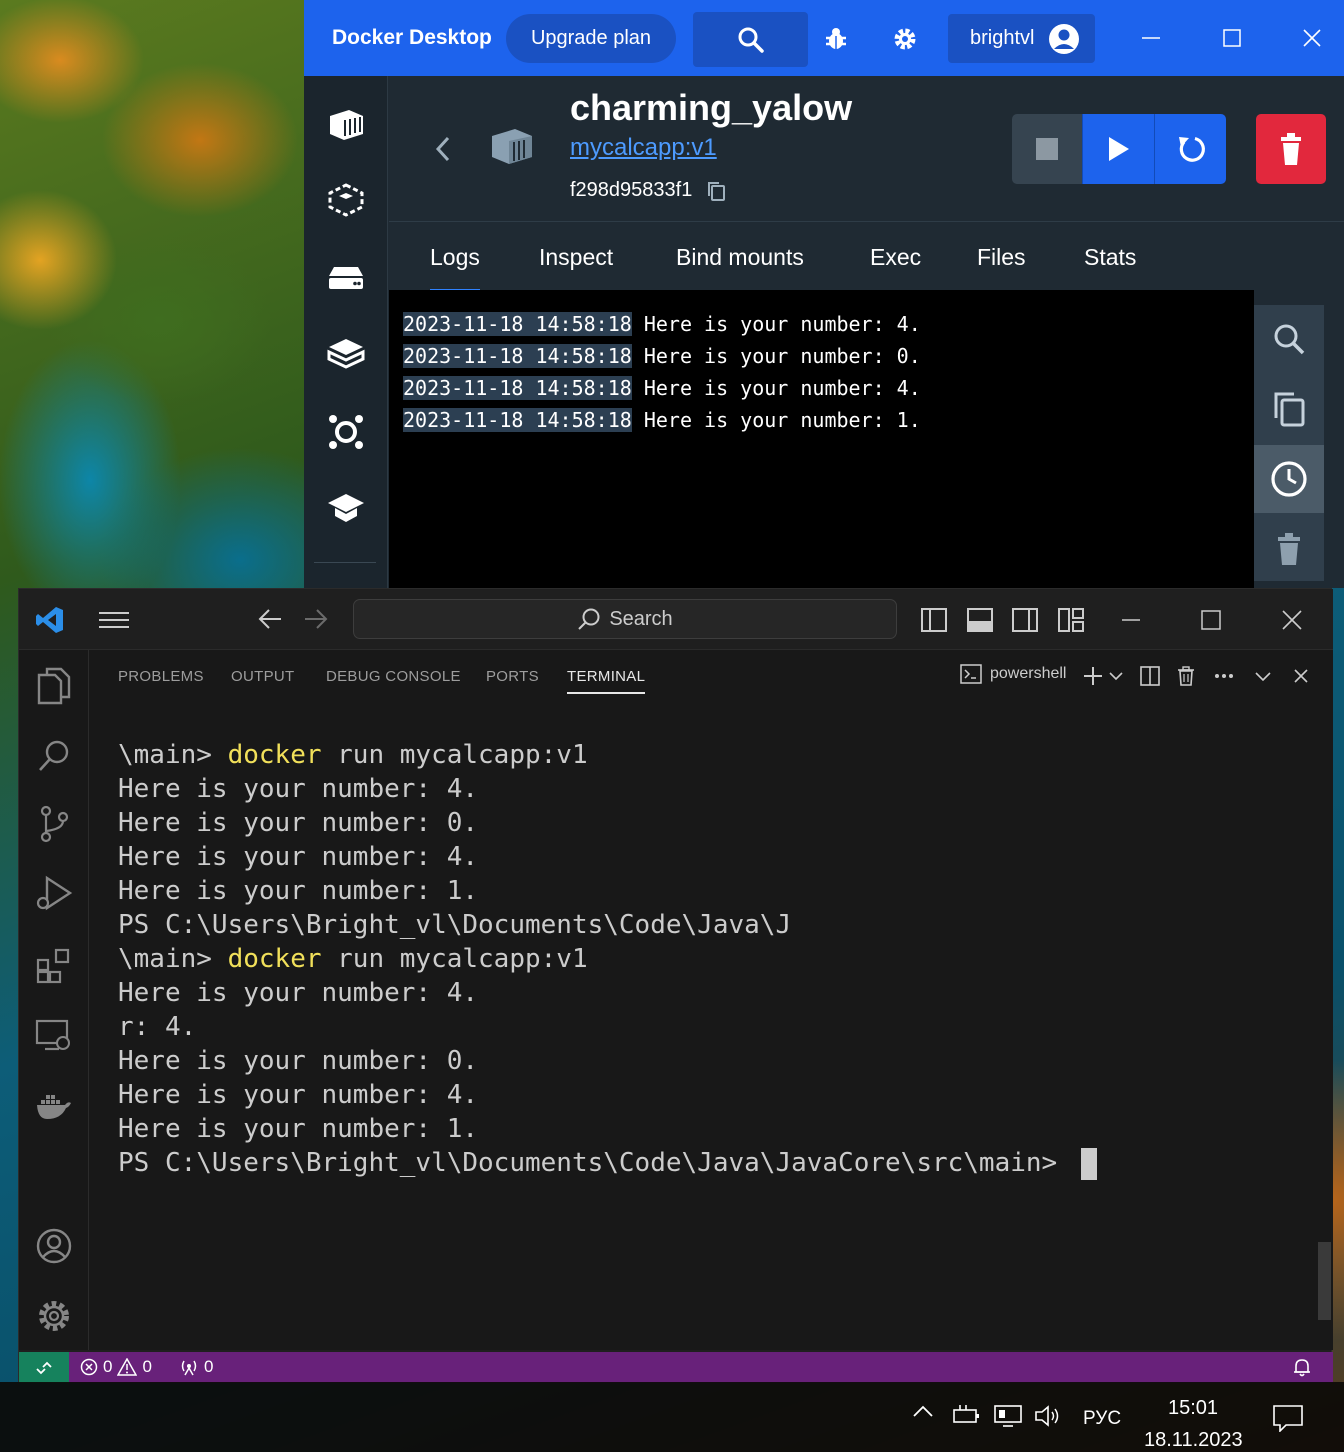 The image size is (1344, 1452). What do you see at coordinates (676, 1367) in the screenshot?
I see `status-bar: 0 0 0` at bounding box center [676, 1367].